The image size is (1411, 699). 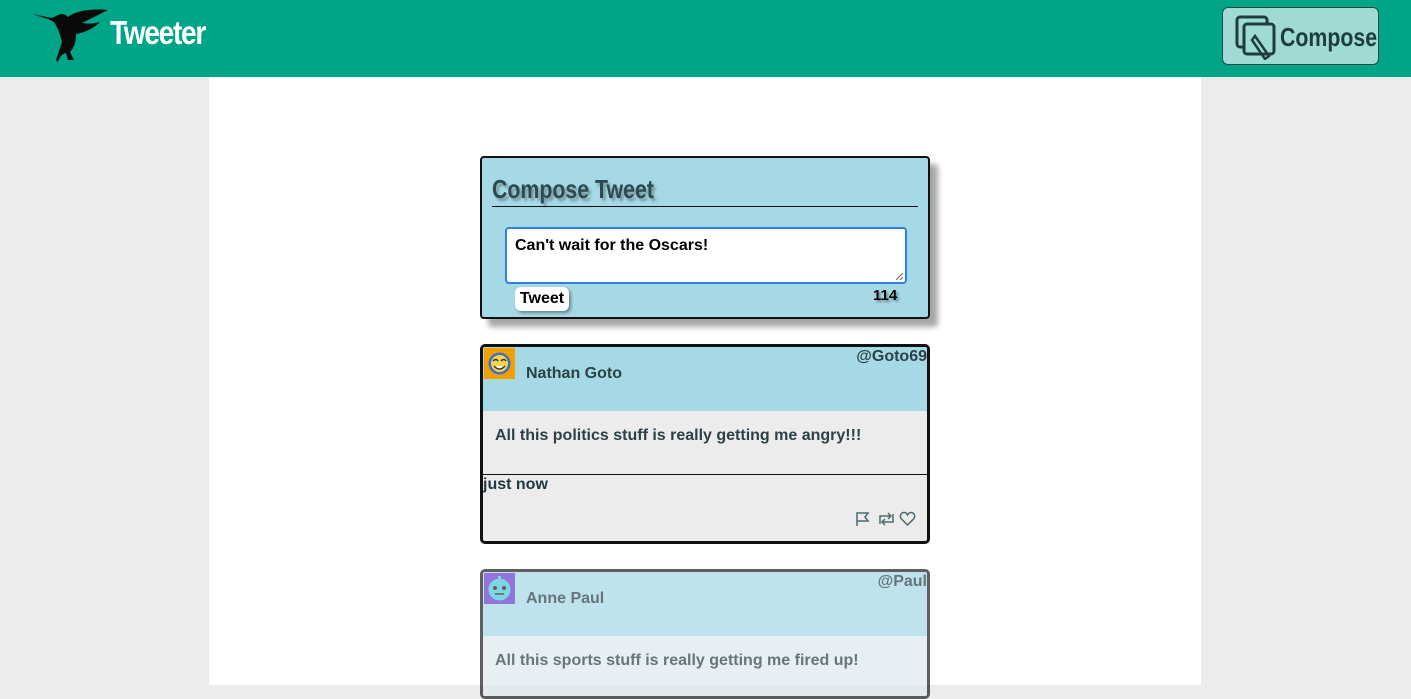 What do you see at coordinates (885, 295) in the screenshot?
I see `character-counter: 114` at bounding box center [885, 295].